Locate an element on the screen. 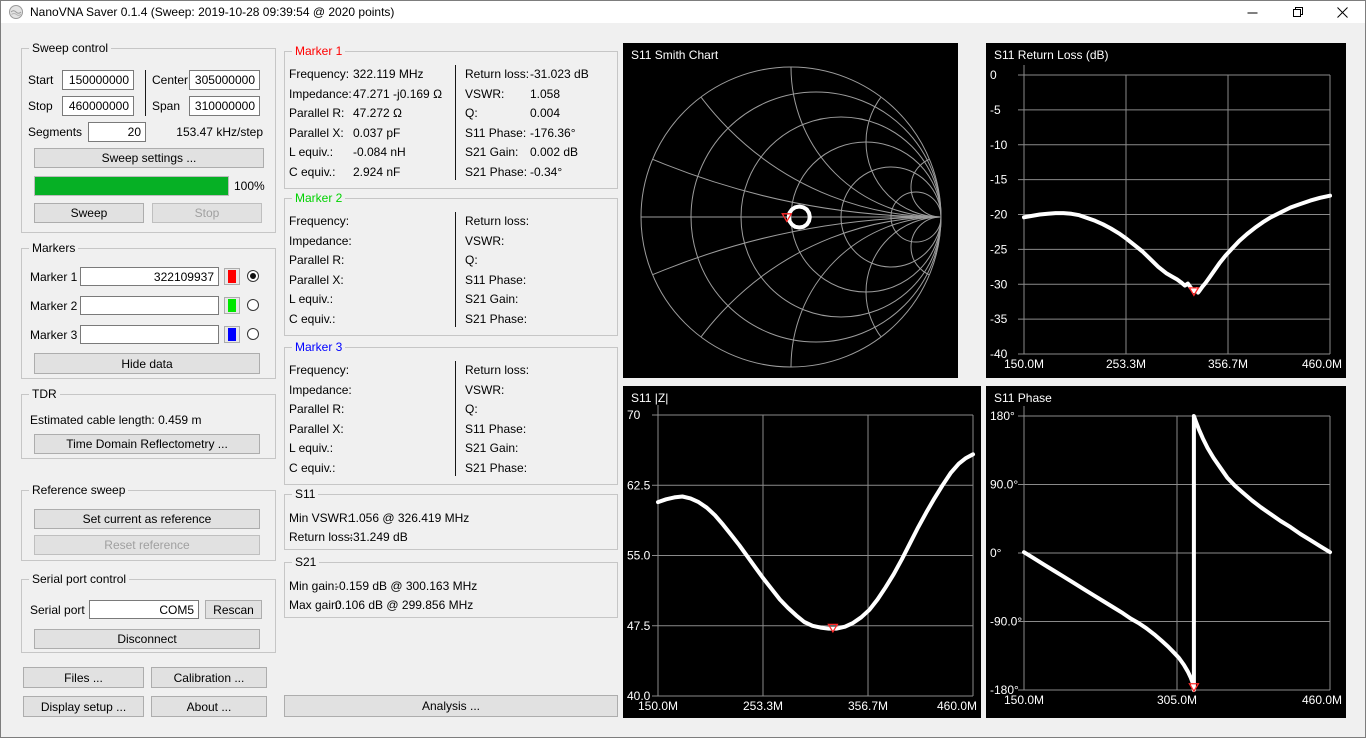 The image size is (1366, 738). field-value: 0.106 dB @ 299.856 MHz is located at coordinates (404, 605).